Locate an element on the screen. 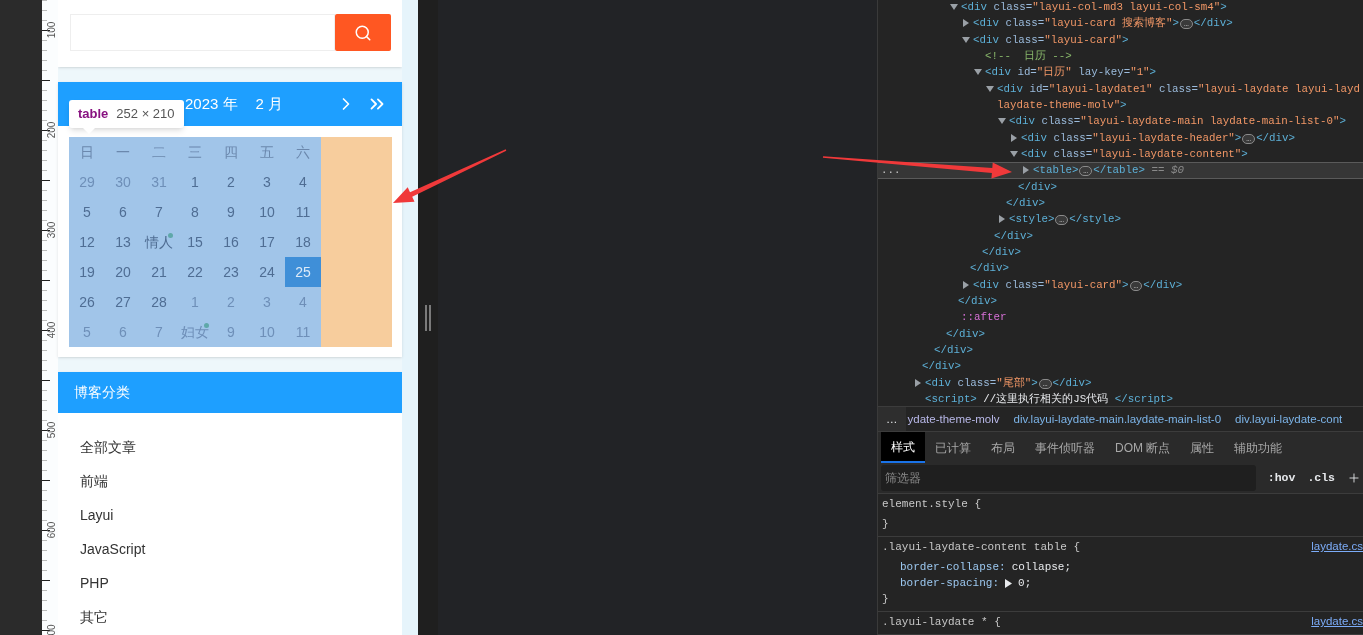  dom-tree-row: <div id="layui-laydate1" class="layui-laydate layui-layd is located at coordinates (1120, 88).